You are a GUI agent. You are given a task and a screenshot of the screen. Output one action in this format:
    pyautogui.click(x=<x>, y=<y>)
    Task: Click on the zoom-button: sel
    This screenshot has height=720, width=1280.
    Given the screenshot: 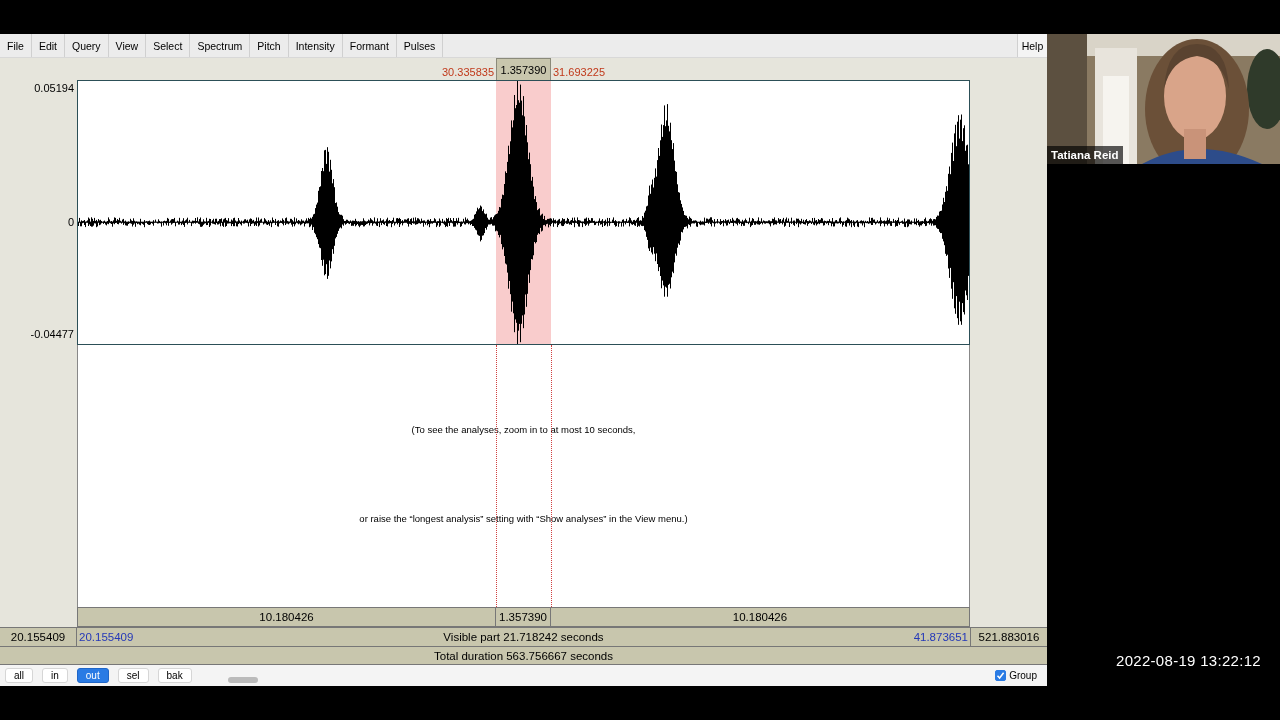 What is the action you would take?
    pyautogui.click(x=133, y=675)
    